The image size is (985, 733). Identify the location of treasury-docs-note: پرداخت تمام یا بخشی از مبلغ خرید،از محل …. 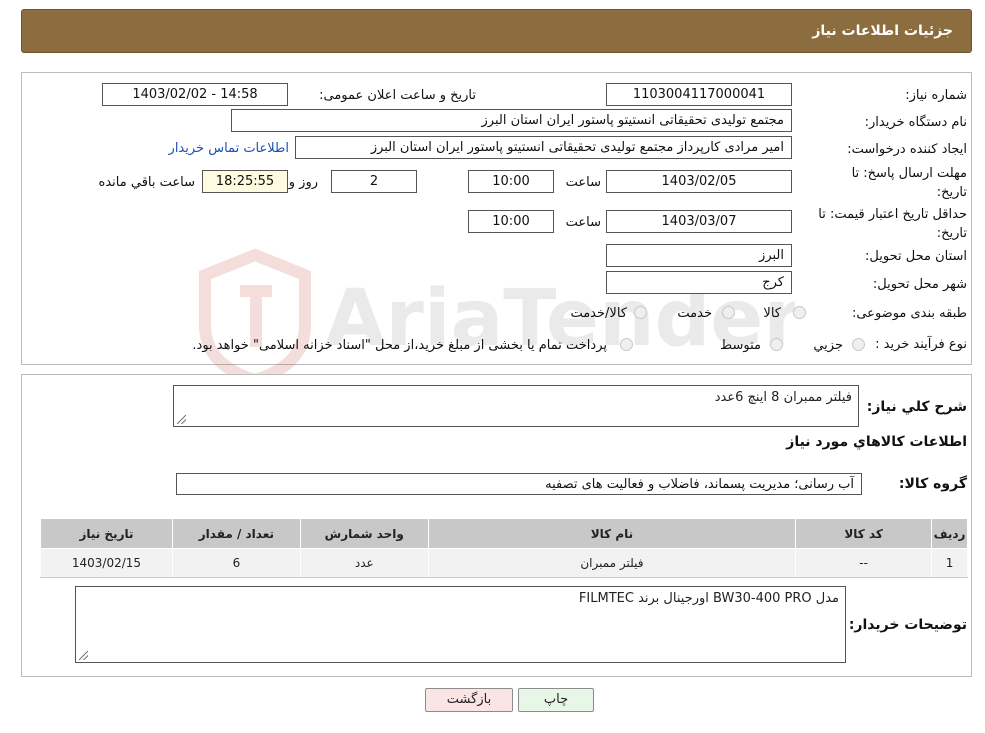
(399, 345).